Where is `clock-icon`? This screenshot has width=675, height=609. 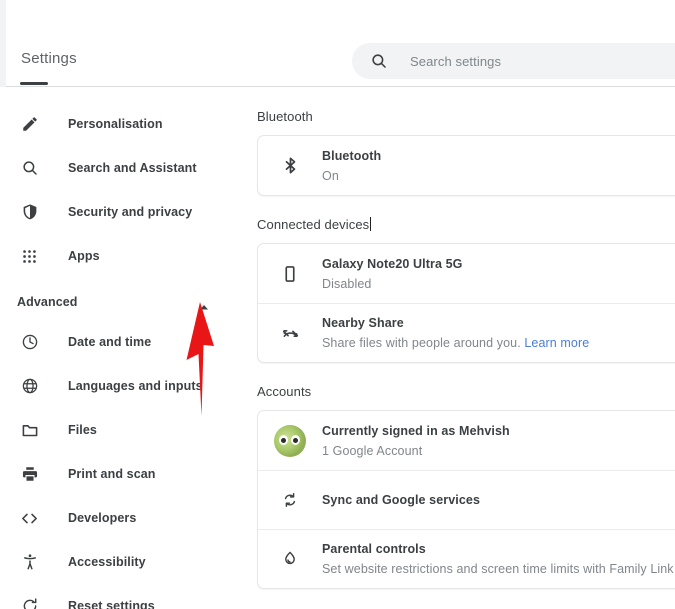 clock-icon is located at coordinates (29, 342).